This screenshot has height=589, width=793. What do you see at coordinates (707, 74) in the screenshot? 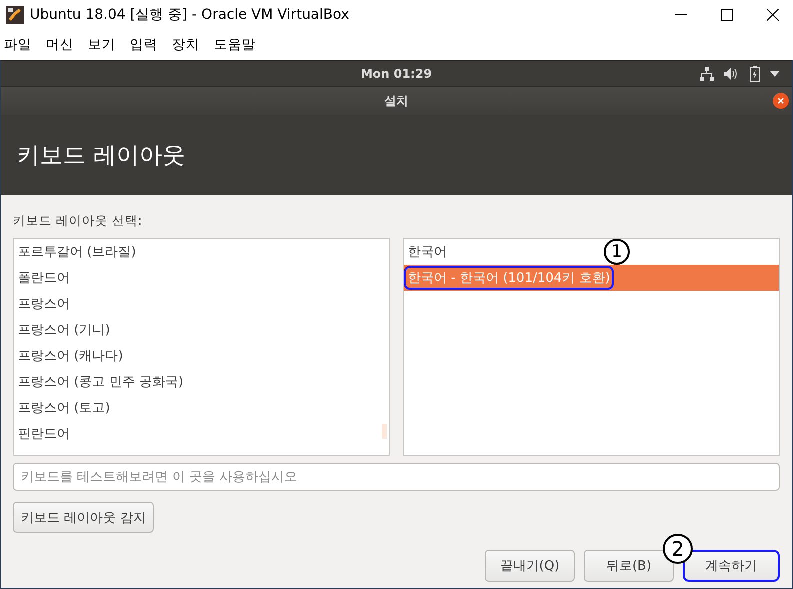
I see `network-icon` at bounding box center [707, 74].